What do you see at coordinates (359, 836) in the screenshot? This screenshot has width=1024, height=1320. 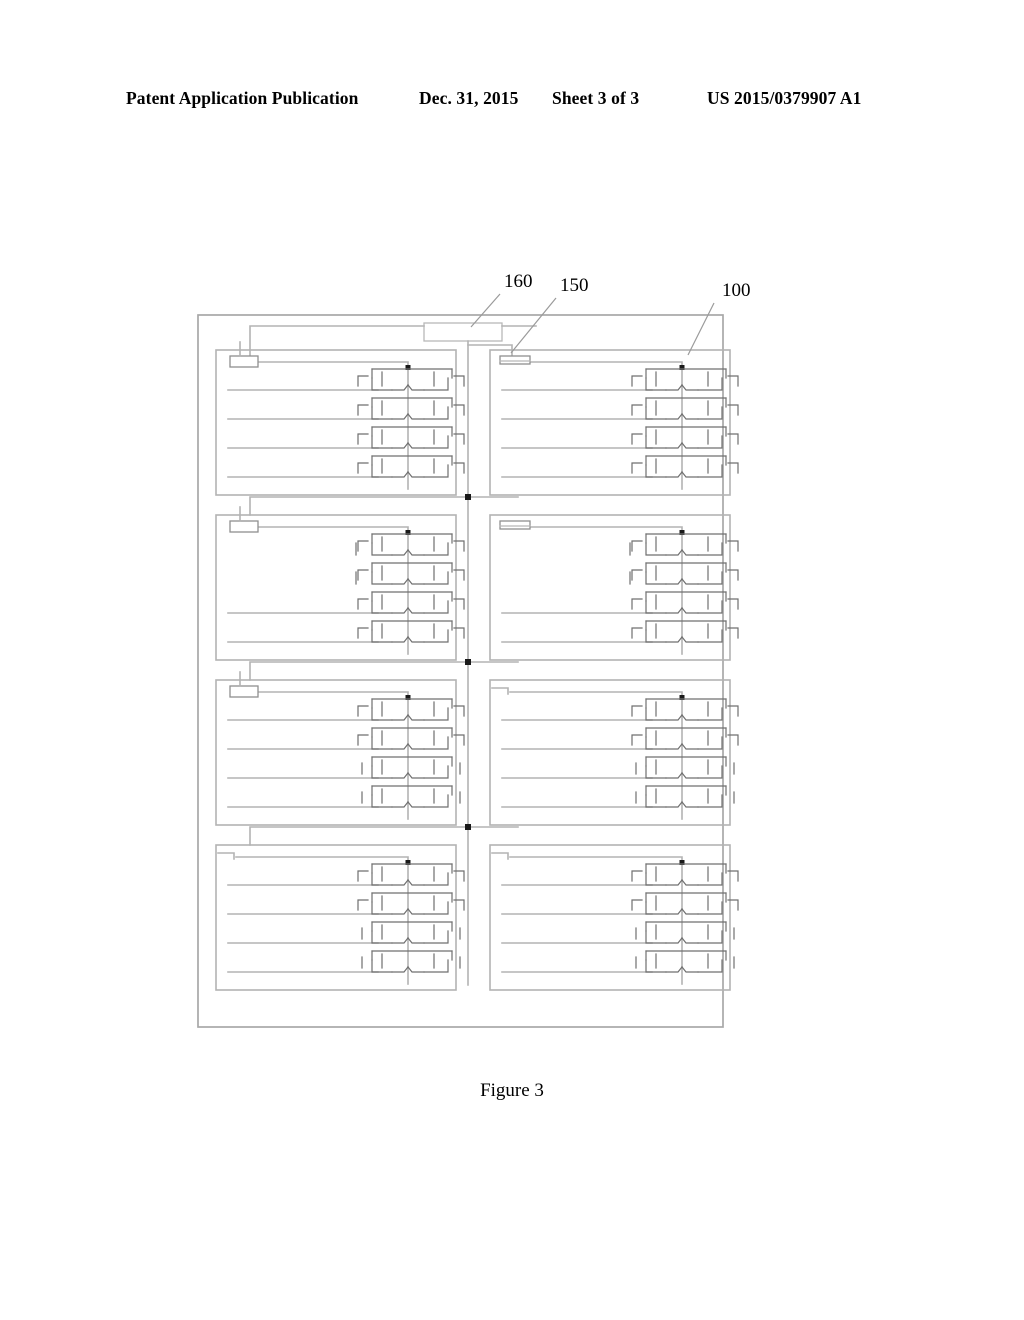 I see `row-4-left-branch` at bounding box center [359, 836].